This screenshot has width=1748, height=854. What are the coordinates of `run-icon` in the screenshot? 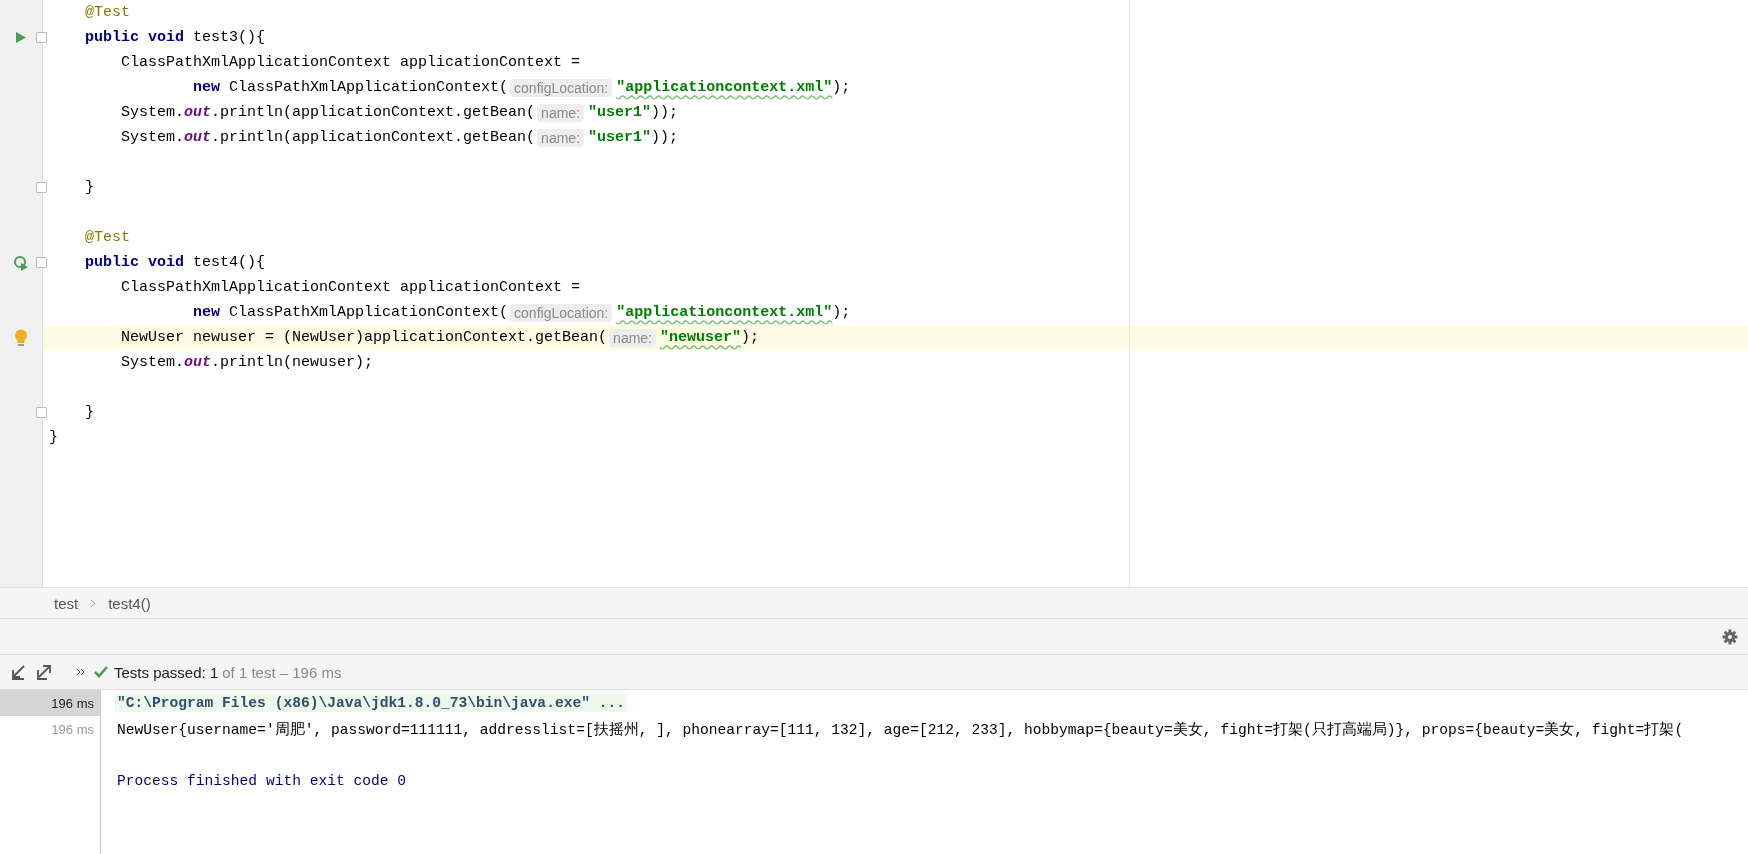 It's located at (21, 37).